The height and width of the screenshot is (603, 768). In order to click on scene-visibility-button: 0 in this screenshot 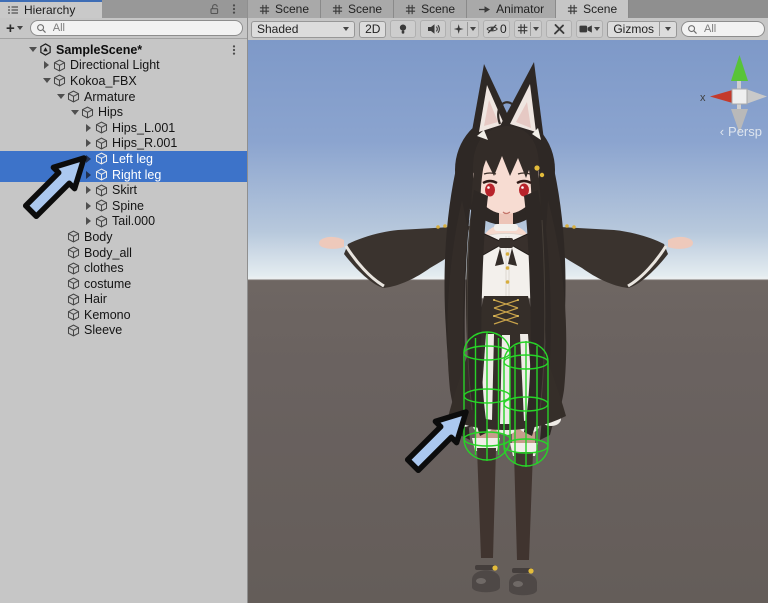, I will do `click(496, 29)`.